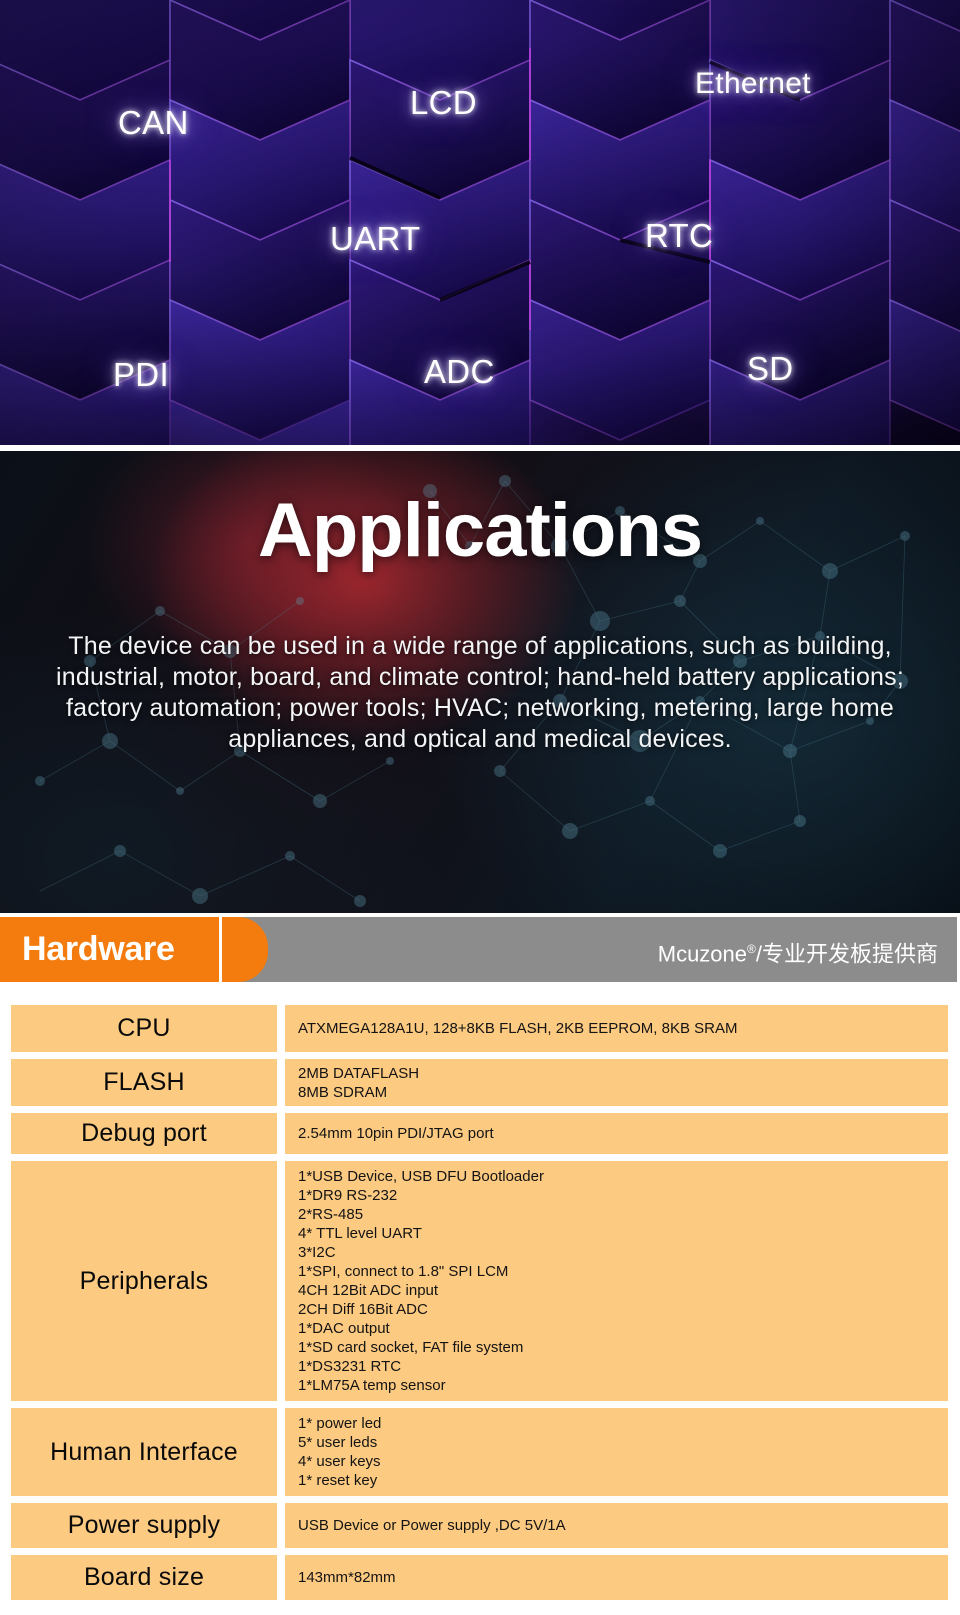  What do you see at coordinates (616, 1525) in the screenshot?
I see `spec-value-cell: USB Device or Power supply ,DC 5V/1A` at bounding box center [616, 1525].